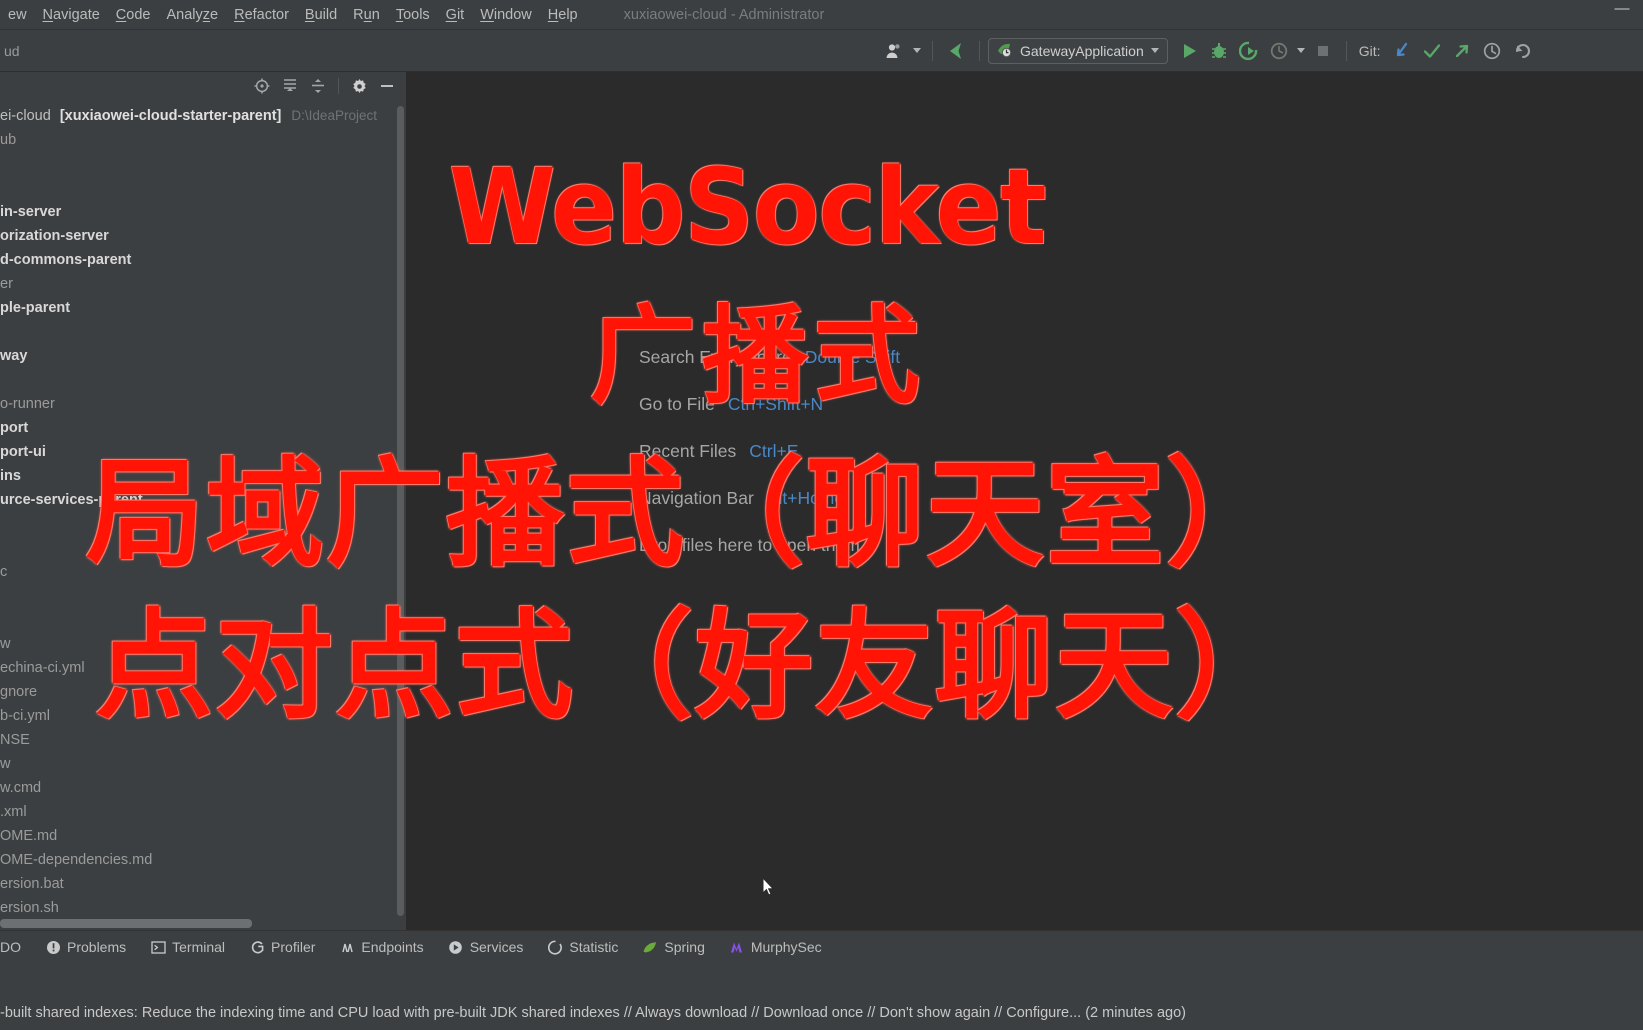  Describe the element at coordinates (1402, 51) in the screenshot. I see `update-project-icon` at that location.